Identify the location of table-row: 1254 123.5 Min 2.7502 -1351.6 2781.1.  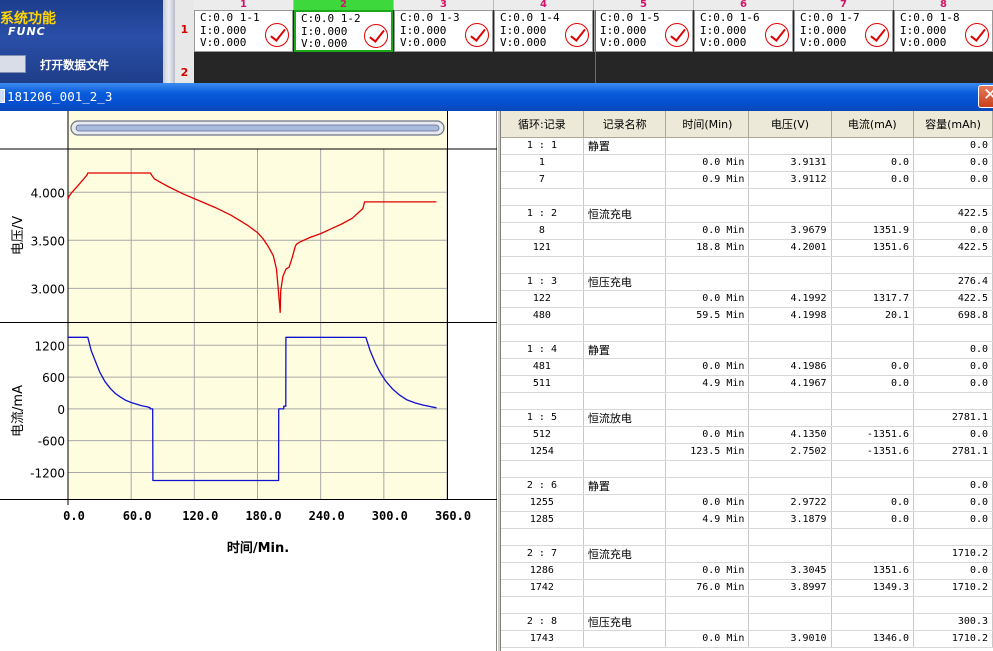
(747, 452).